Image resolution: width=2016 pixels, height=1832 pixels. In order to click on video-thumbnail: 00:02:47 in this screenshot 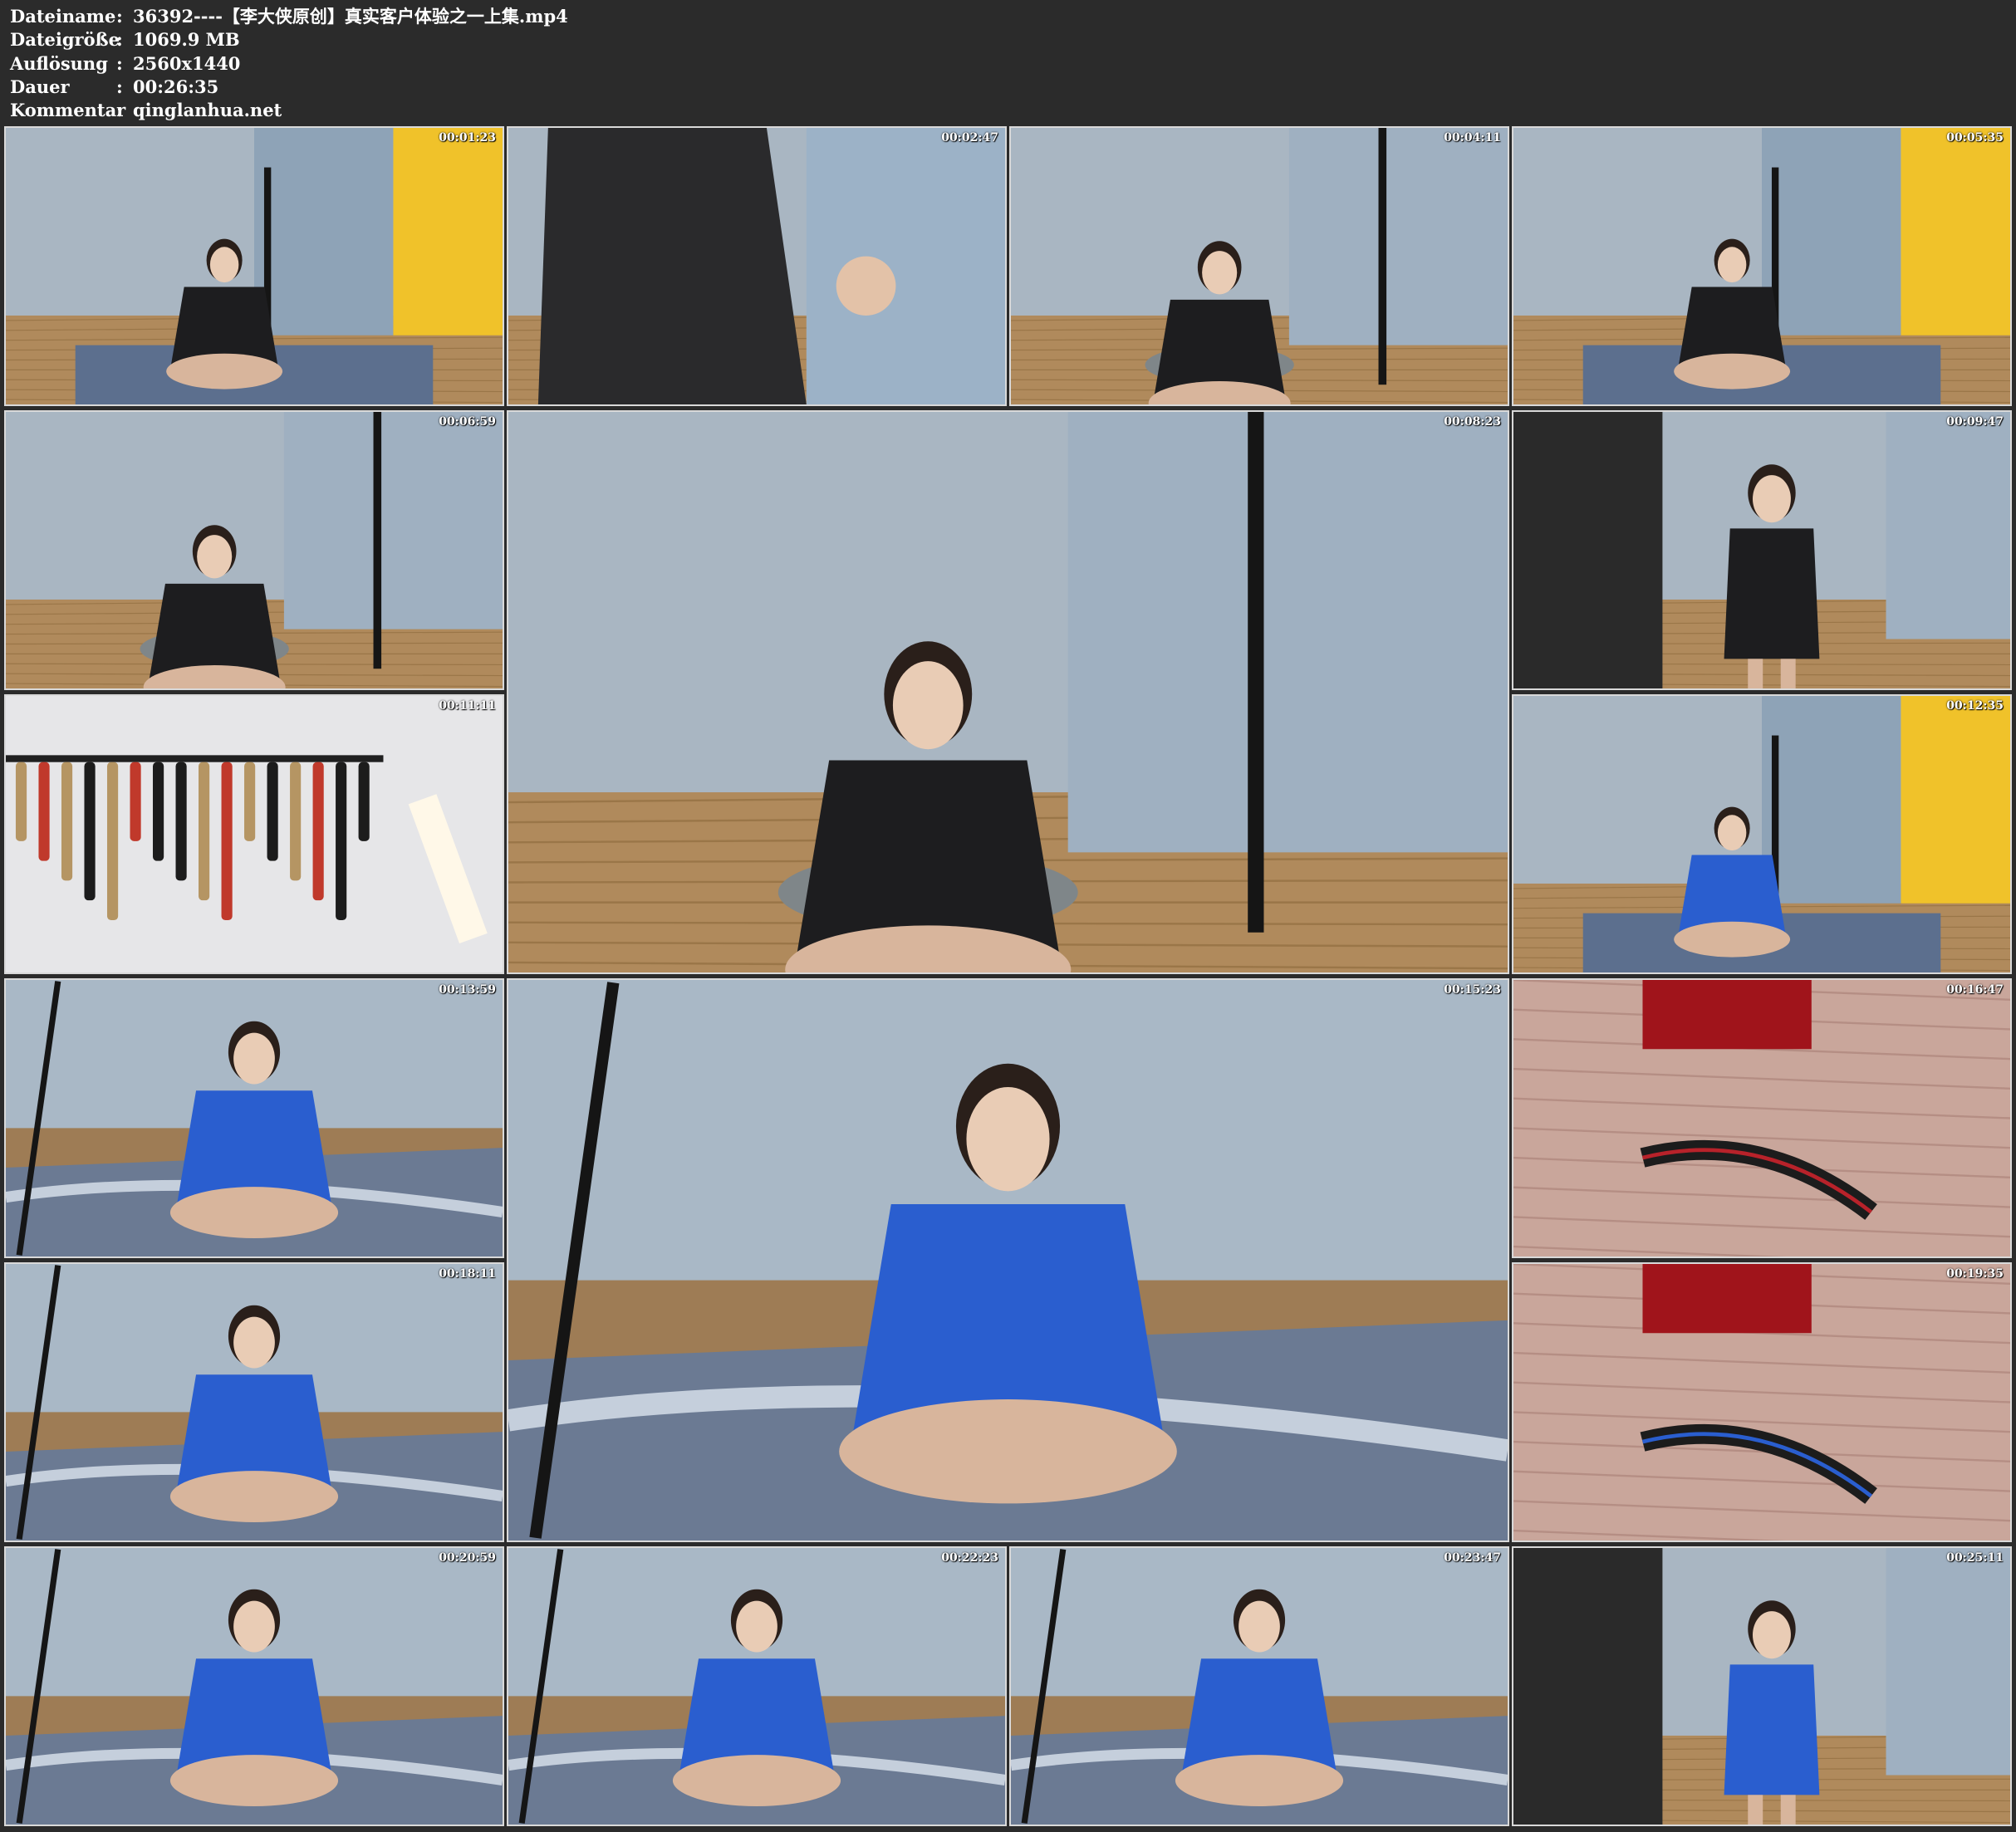, I will do `click(757, 266)`.